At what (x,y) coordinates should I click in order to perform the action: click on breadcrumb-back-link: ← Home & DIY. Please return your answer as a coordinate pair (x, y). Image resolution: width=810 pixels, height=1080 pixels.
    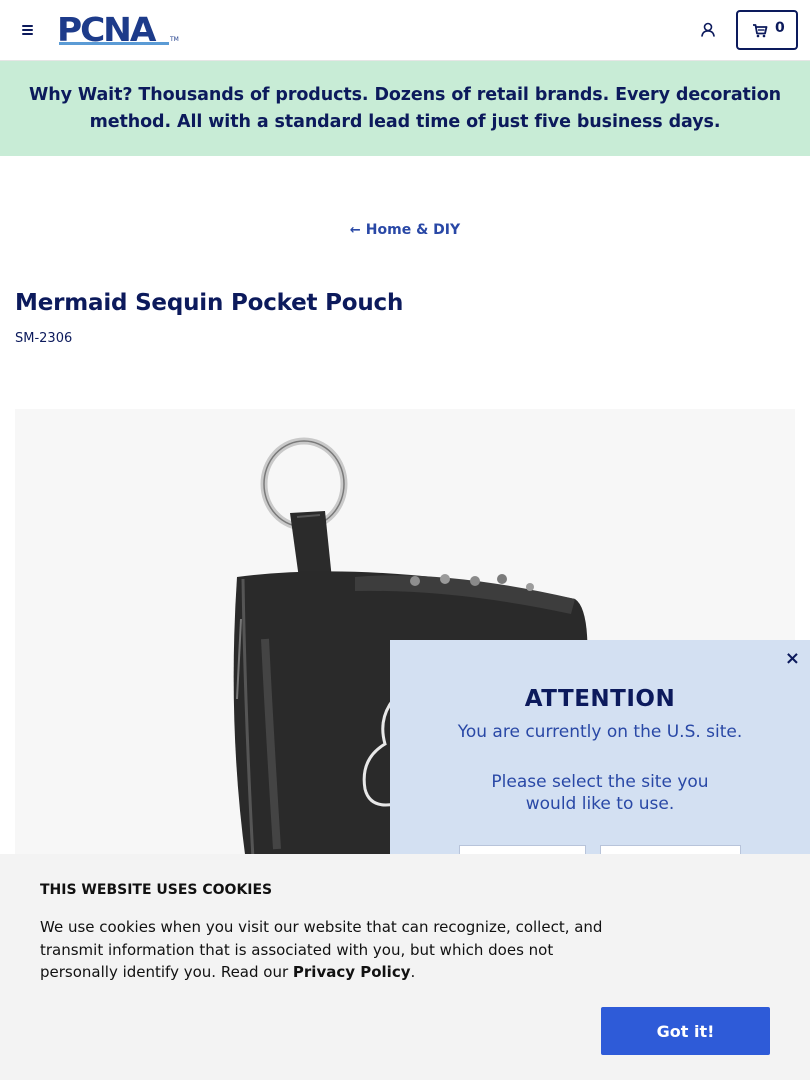
    Looking at the image, I should click on (405, 230).